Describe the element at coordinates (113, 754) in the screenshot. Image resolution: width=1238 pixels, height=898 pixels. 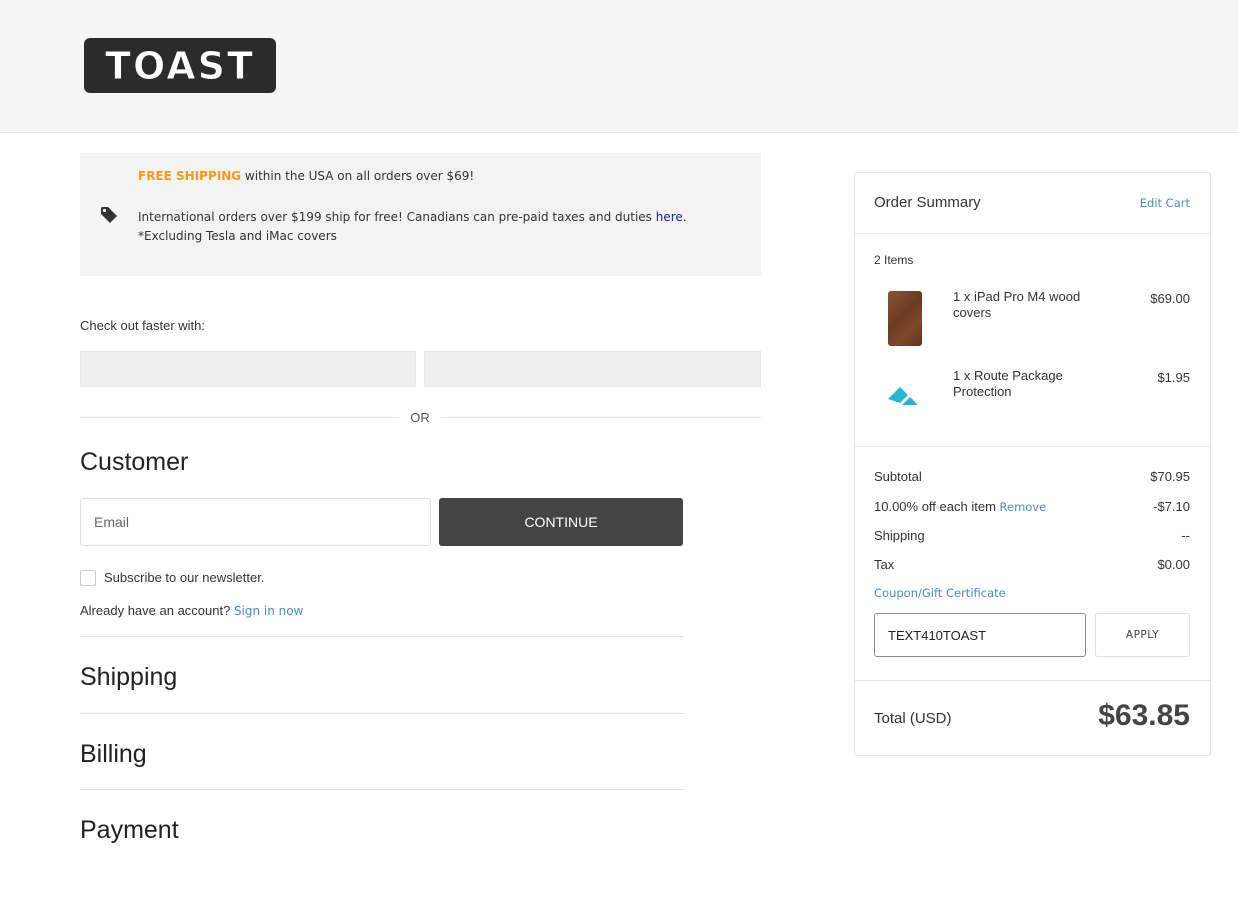
I see `billing-heading: Billing` at that location.